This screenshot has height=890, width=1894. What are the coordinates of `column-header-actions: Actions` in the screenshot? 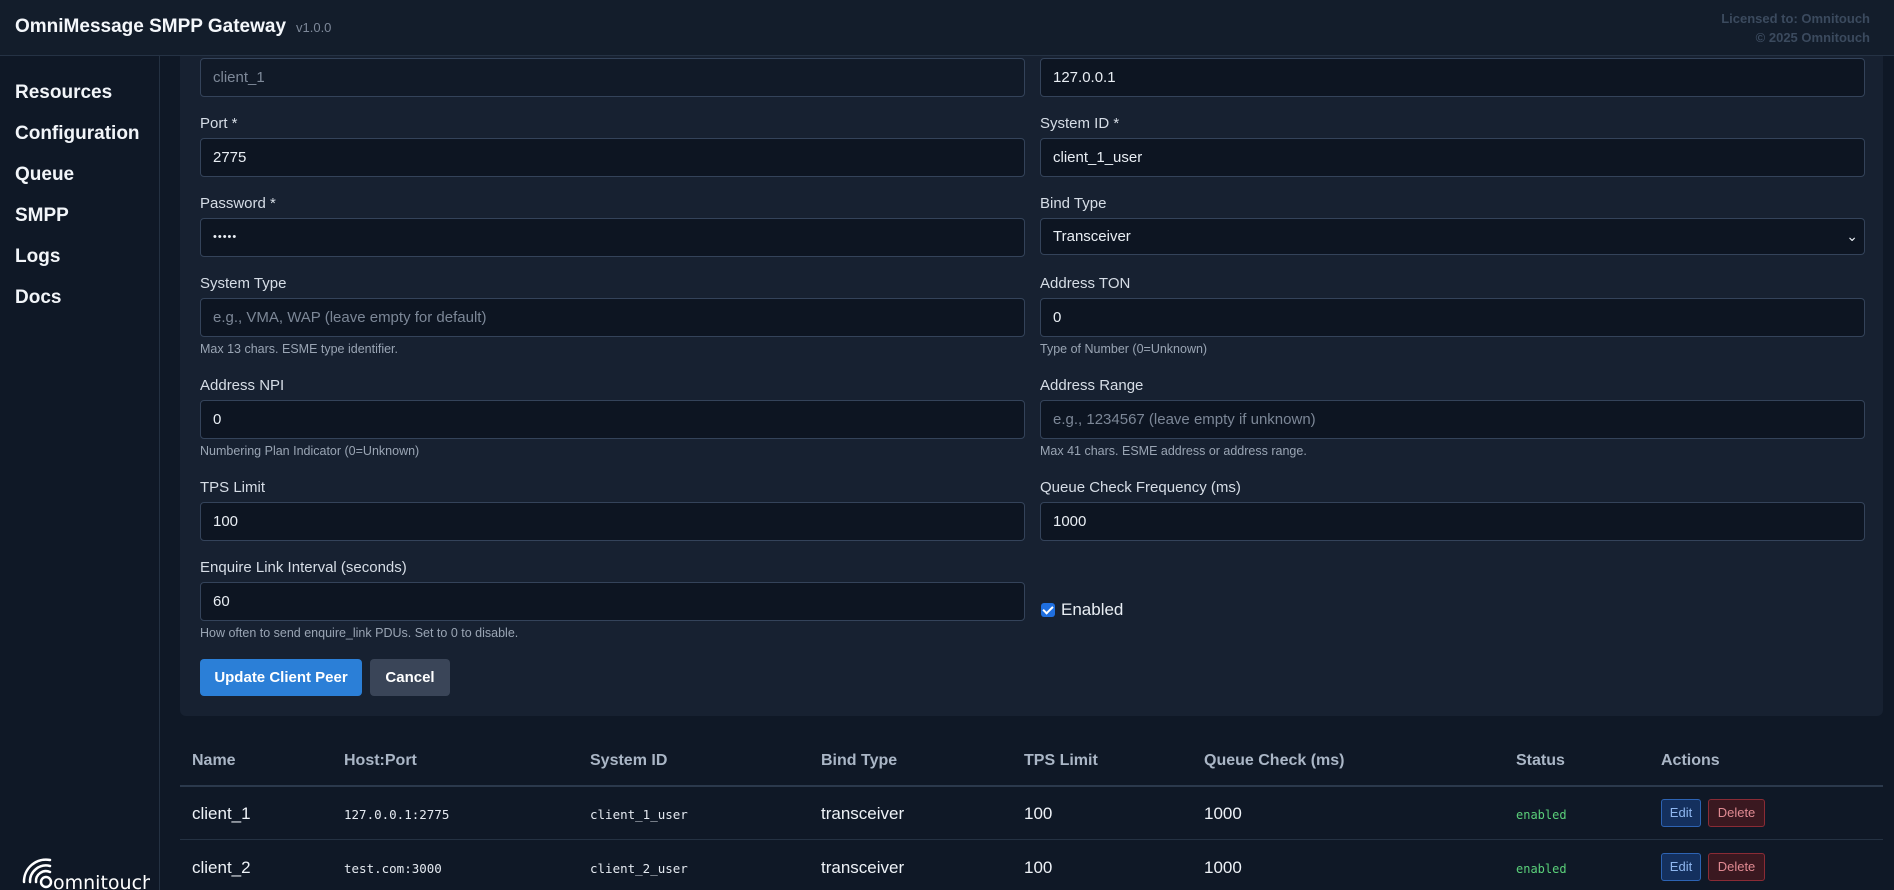 It's located at (1690, 760).